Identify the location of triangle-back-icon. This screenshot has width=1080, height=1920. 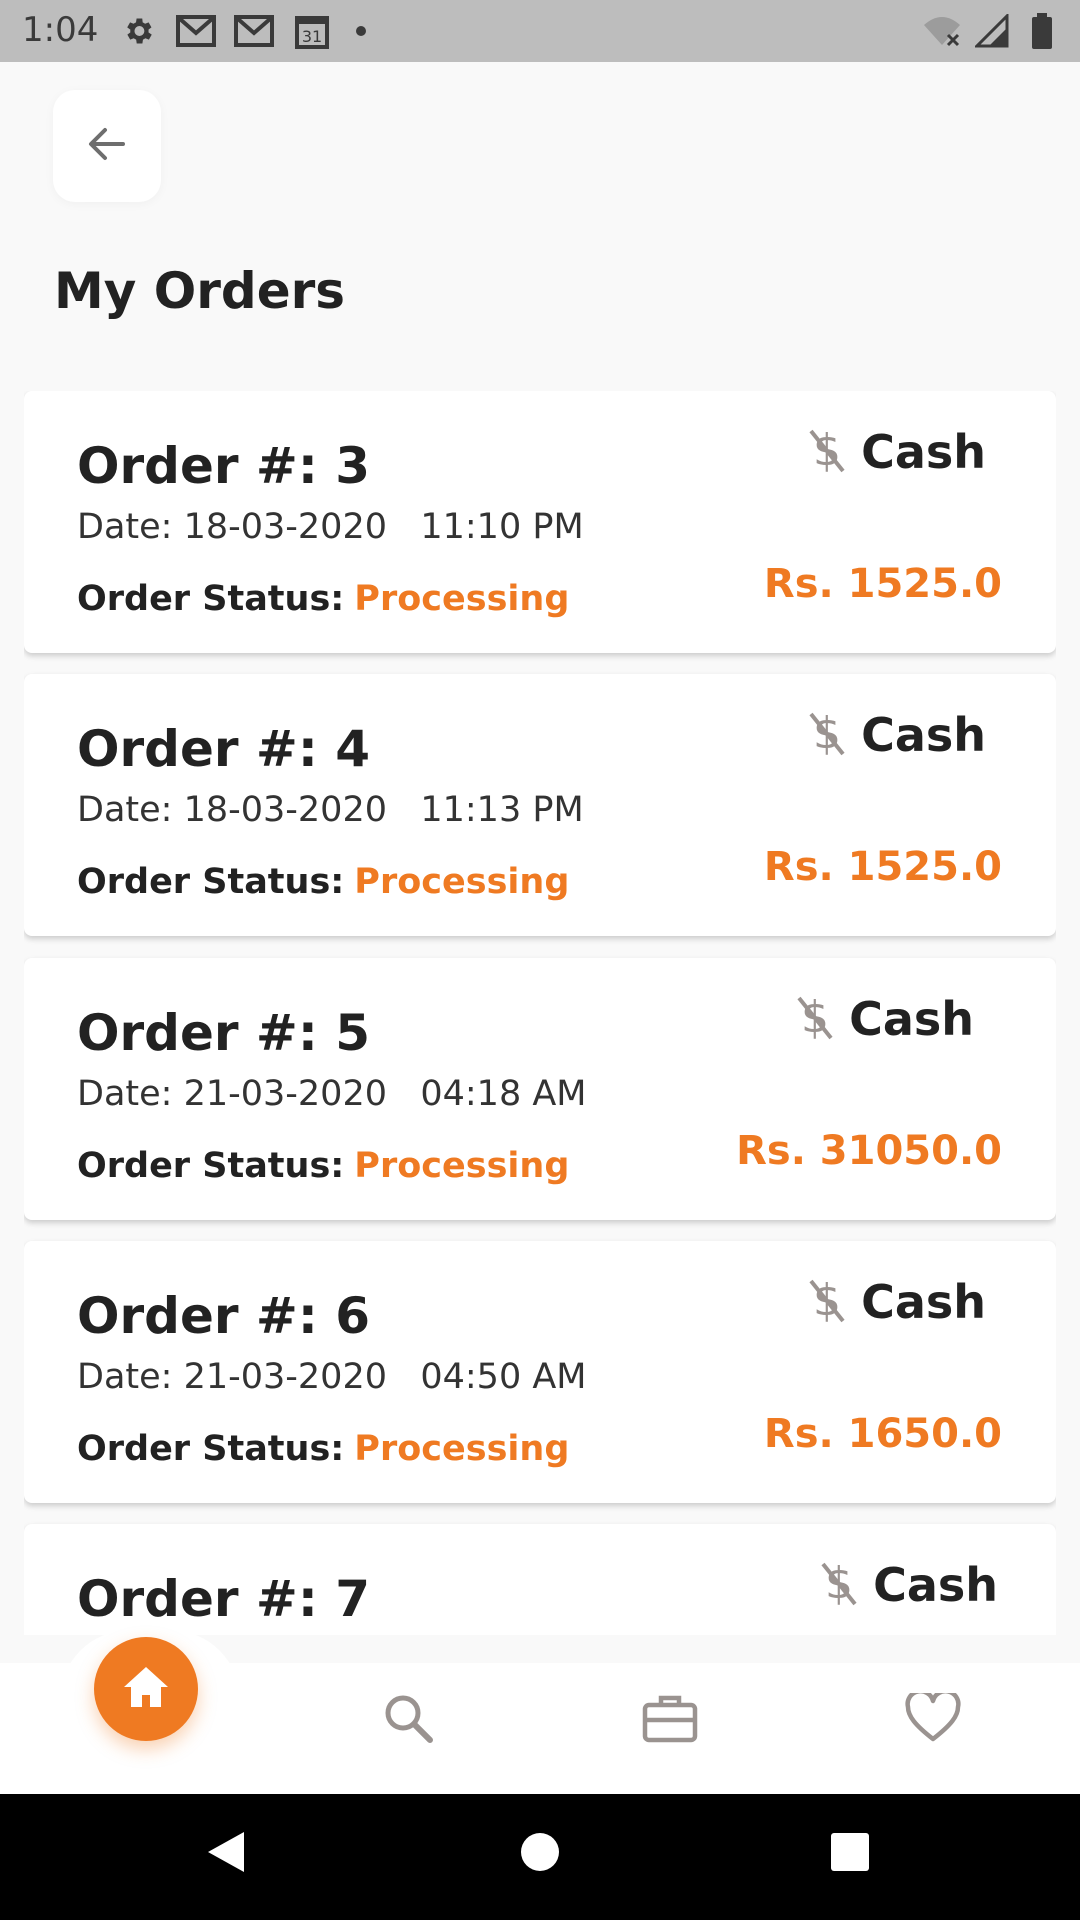
(226, 1854).